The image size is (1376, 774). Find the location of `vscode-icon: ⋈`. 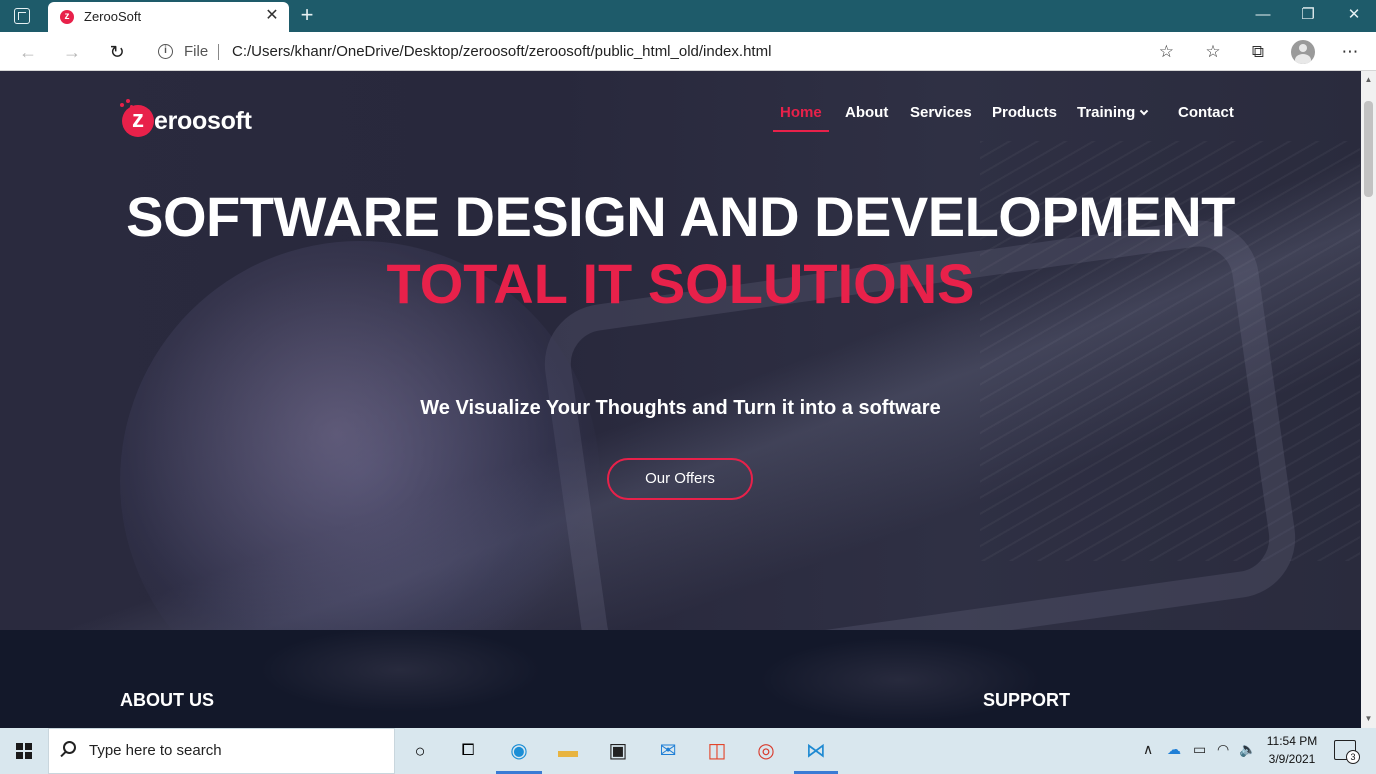

vscode-icon: ⋈ is located at coordinates (816, 751).